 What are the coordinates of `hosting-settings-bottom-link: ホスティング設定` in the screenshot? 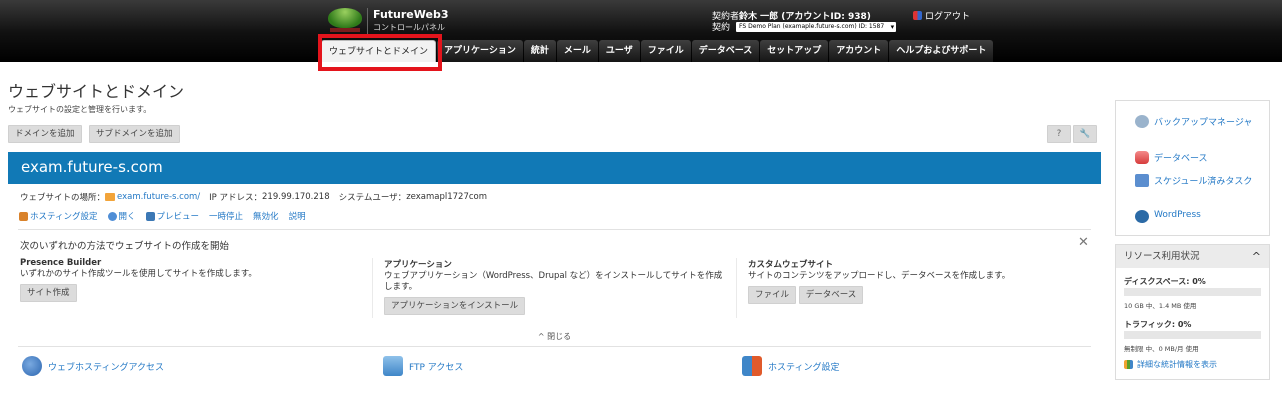 It's located at (790, 366).